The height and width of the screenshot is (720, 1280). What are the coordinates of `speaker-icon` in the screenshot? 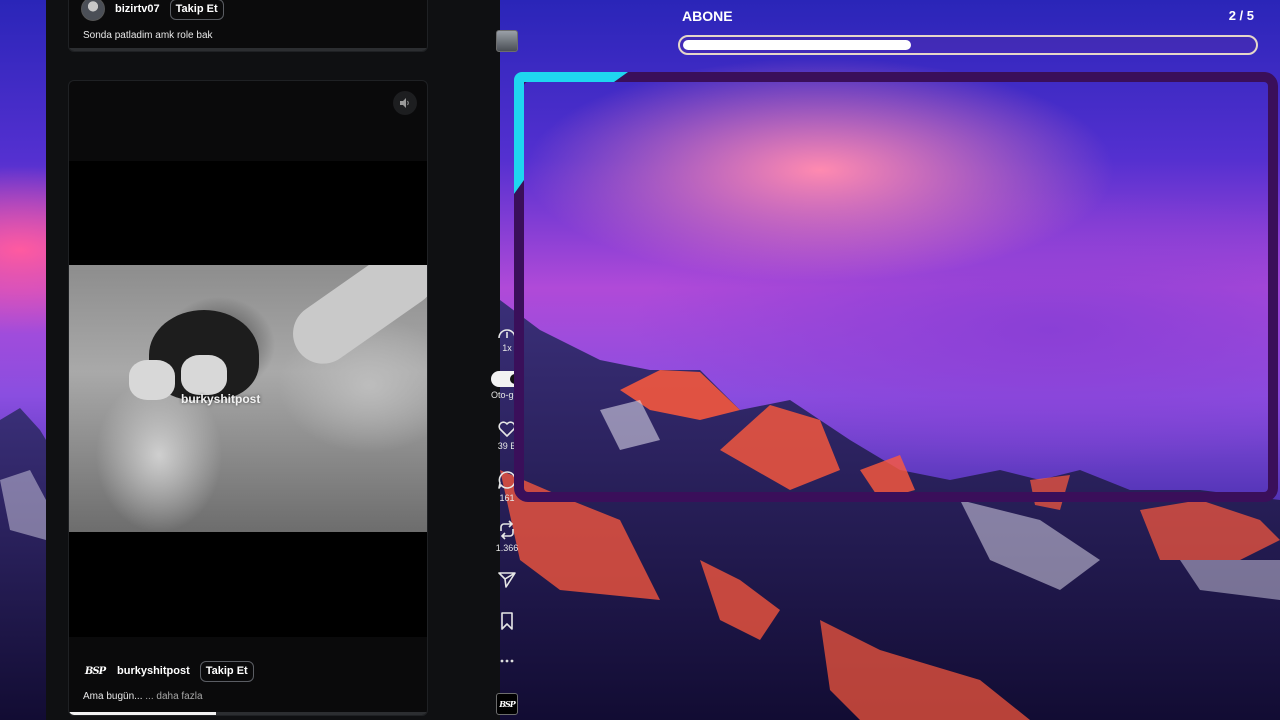 It's located at (404, 103).